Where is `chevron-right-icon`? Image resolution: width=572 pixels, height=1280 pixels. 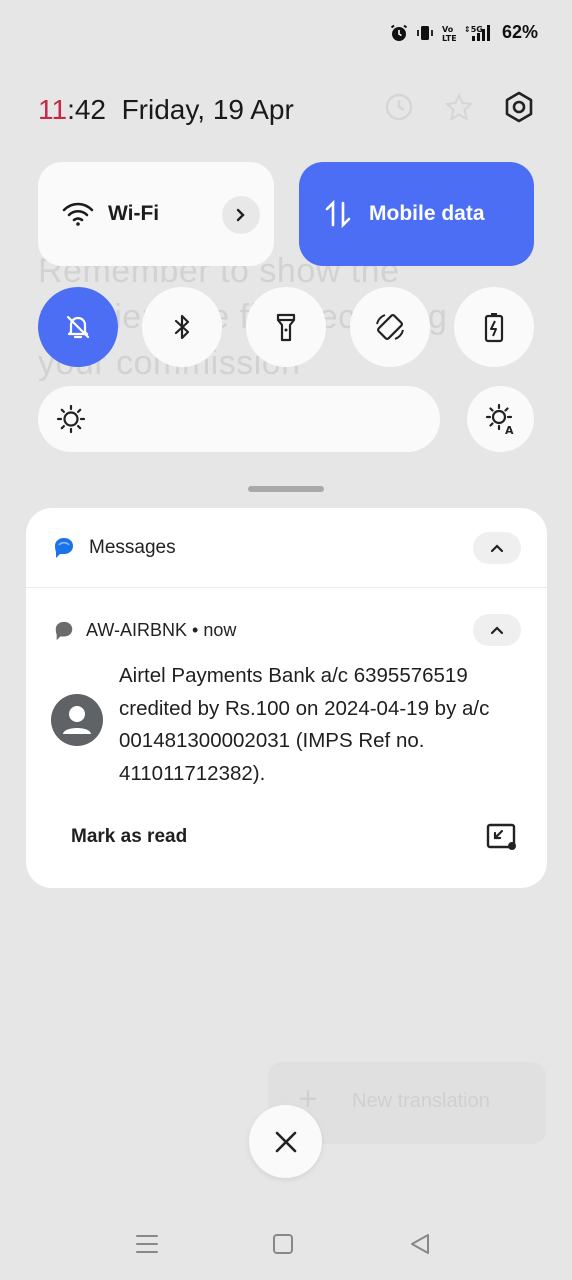
chevron-right-icon is located at coordinates (240, 215).